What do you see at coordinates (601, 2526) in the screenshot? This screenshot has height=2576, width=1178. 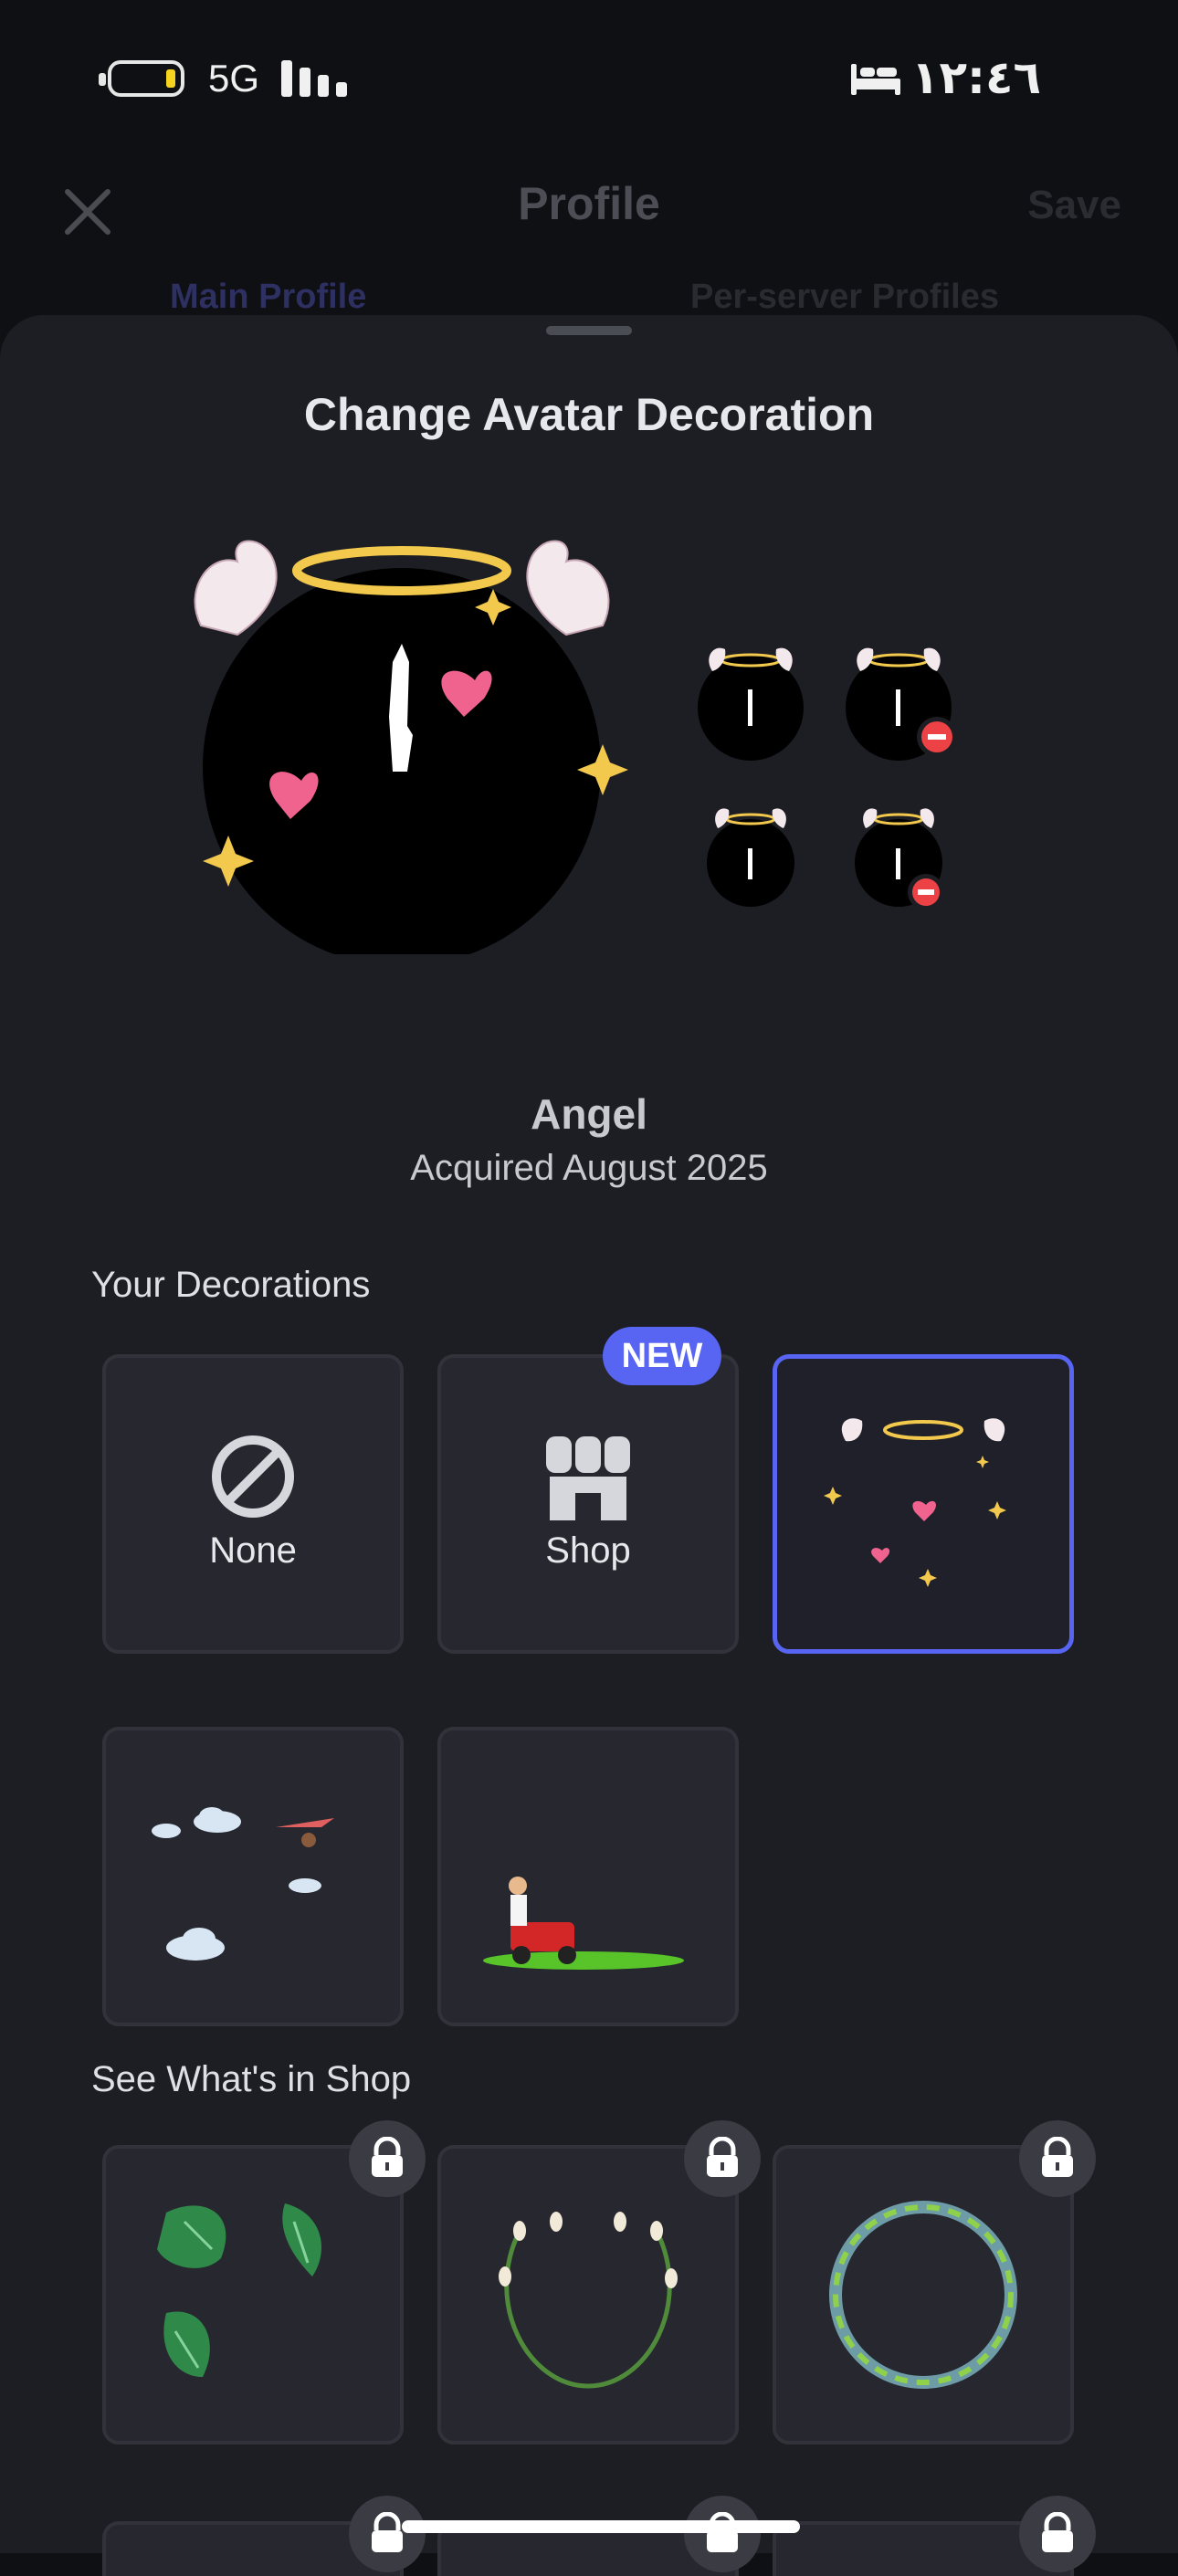 I see `home-indicator` at bounding box center [601, 2526].